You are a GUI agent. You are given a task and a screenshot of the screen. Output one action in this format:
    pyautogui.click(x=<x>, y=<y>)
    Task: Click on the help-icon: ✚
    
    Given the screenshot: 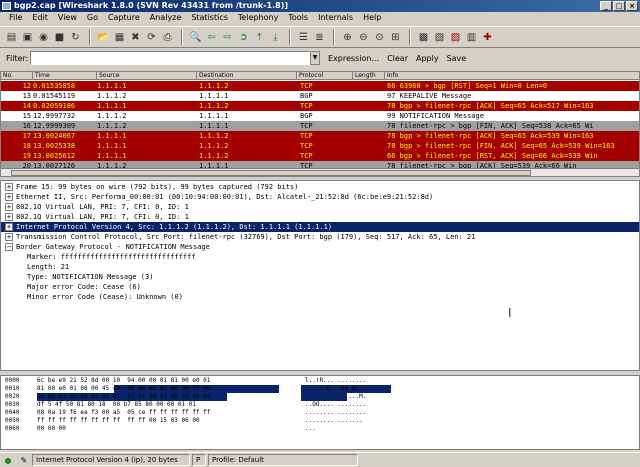 What is the action you would take?
    pyautogui.click(x=487, y=37)
    